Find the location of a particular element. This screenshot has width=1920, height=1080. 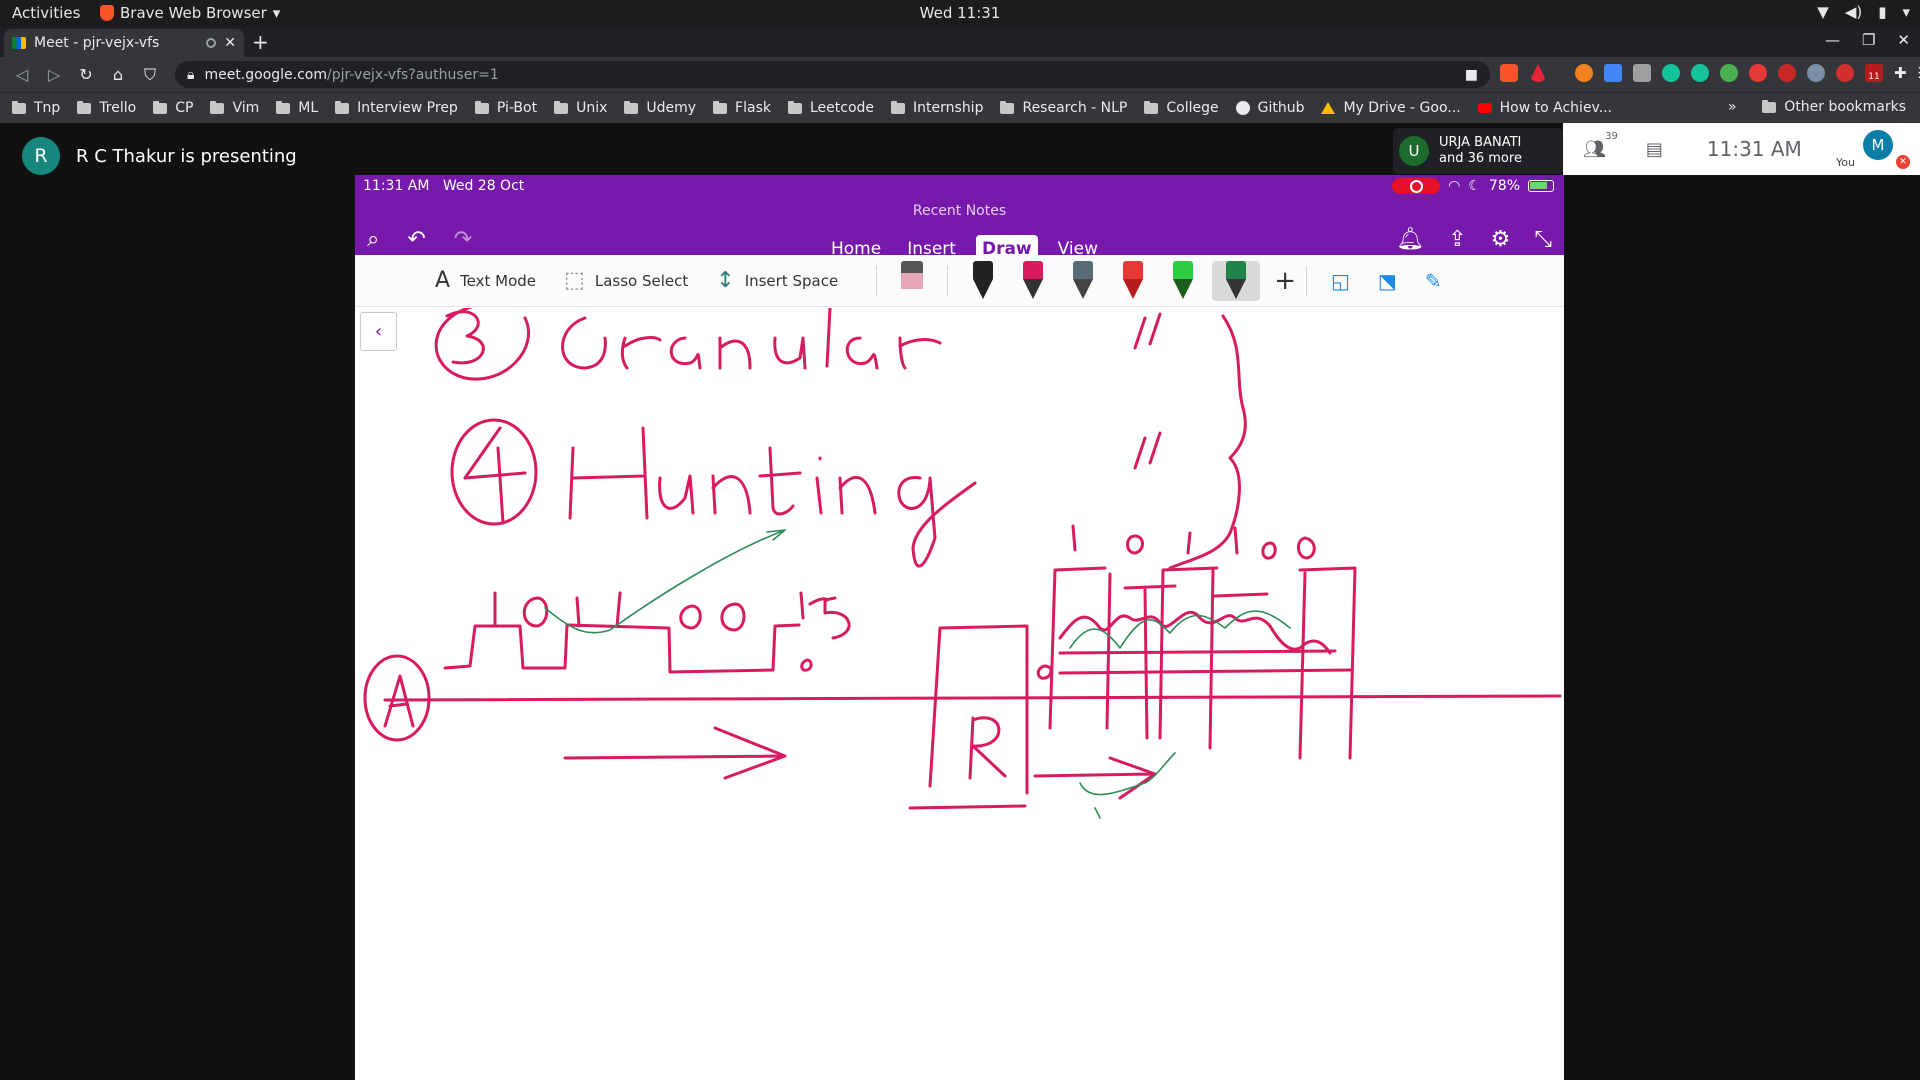

browser-tab-meet: Meet - pjr-vejx-vfs ✕ is located at coordinates (124, 43).